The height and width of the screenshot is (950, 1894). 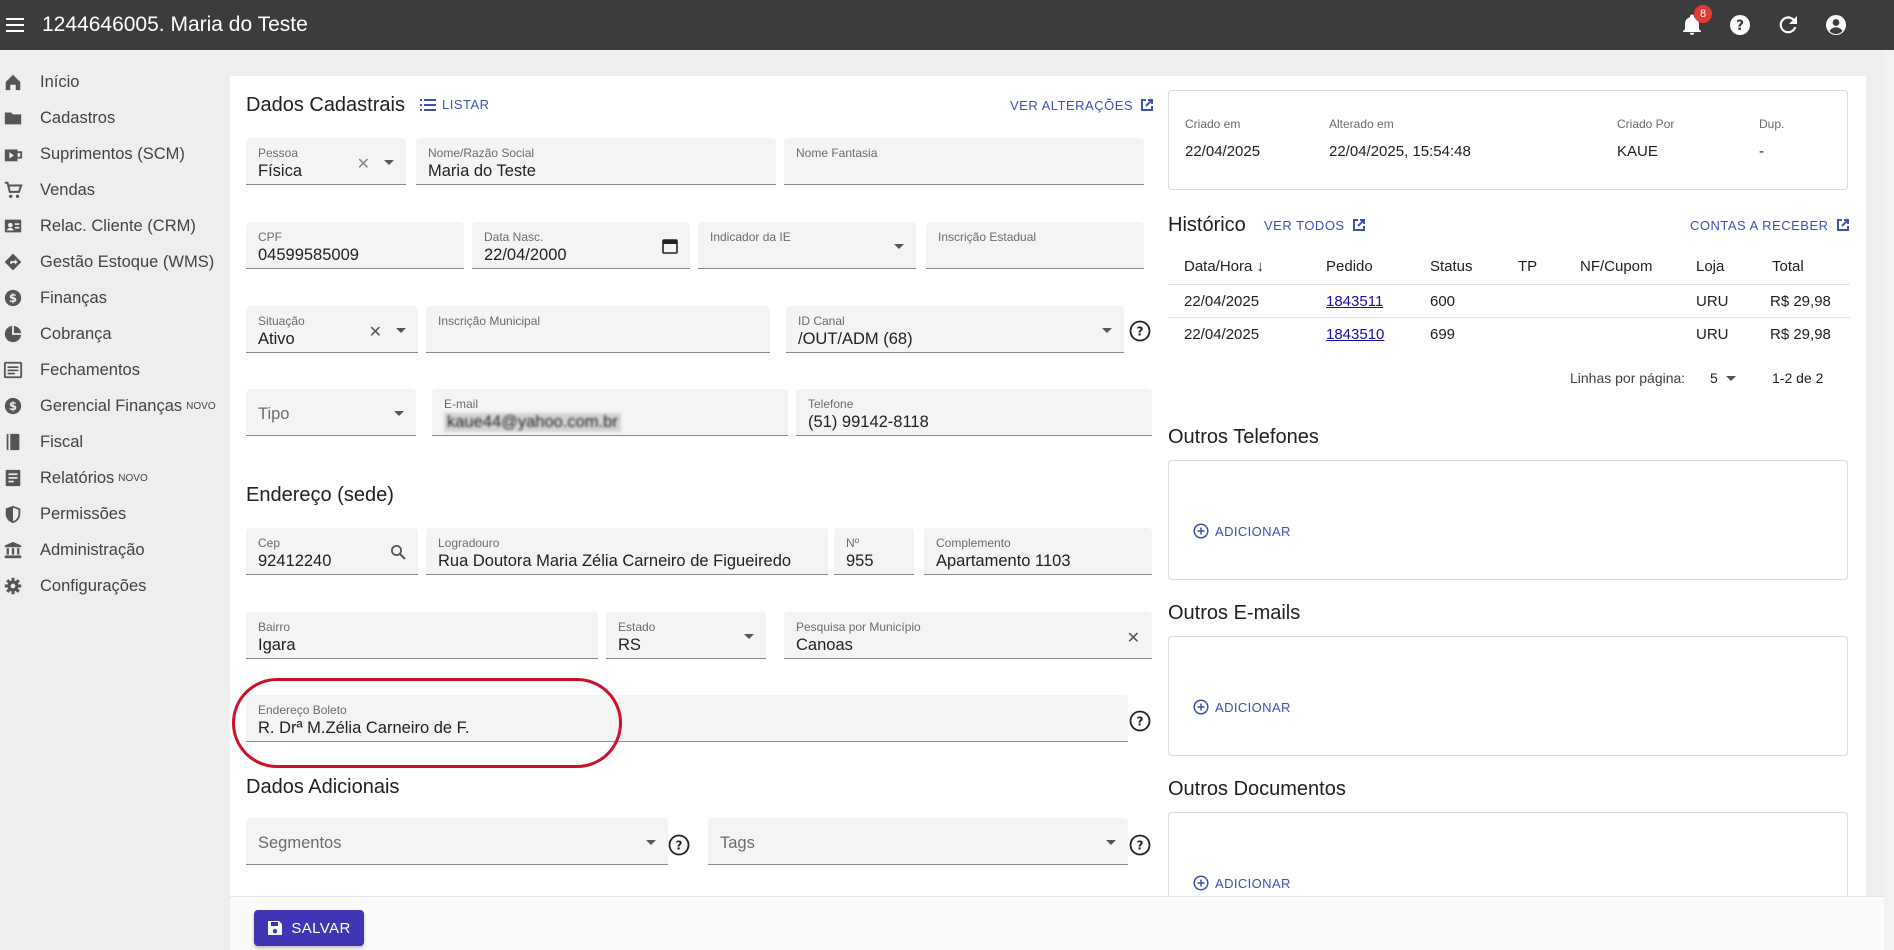 I want to click on inscricao-municipal-field: Inscrição Municipal, so click(x=598, y=329).